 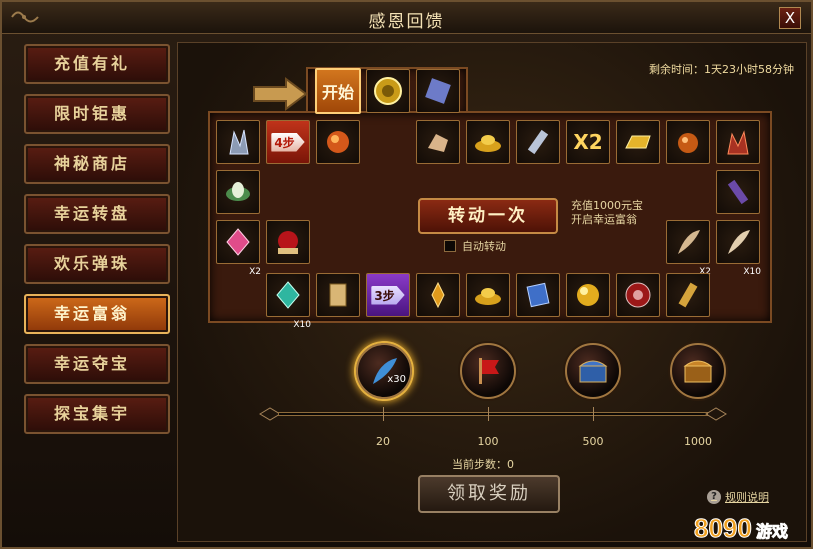 I want to click on start-arrow-icon, so click(x=280, y=94).